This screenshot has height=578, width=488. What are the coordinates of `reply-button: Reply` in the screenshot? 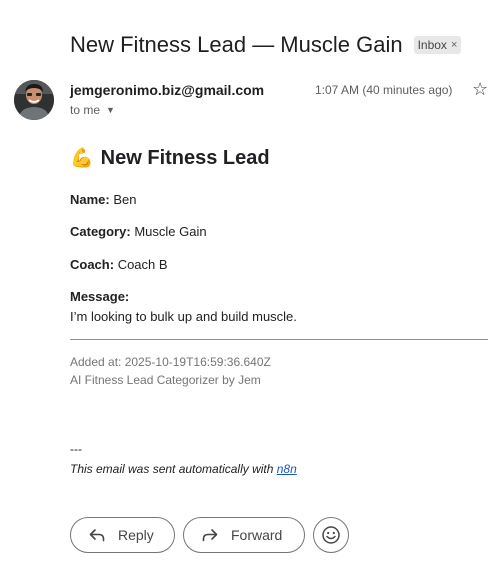 It's located at (122, 535).